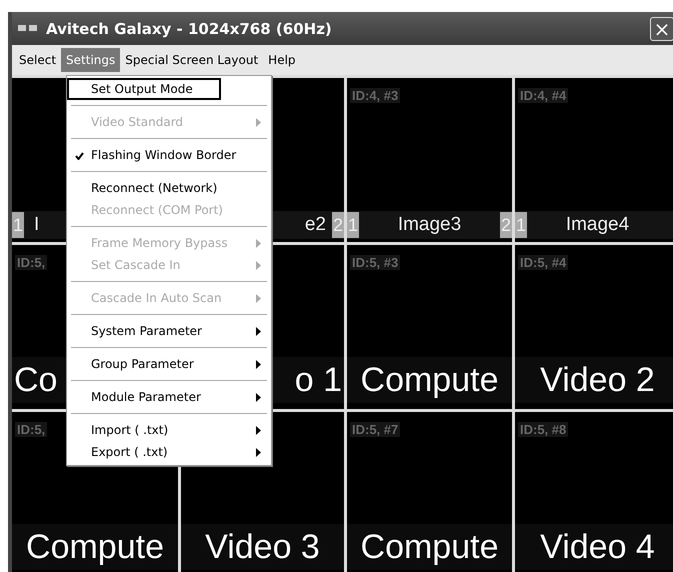 The width and height of the screenshot is (673, 572). I want to click on menu-item: Set Output Mode, so click(144, 89).